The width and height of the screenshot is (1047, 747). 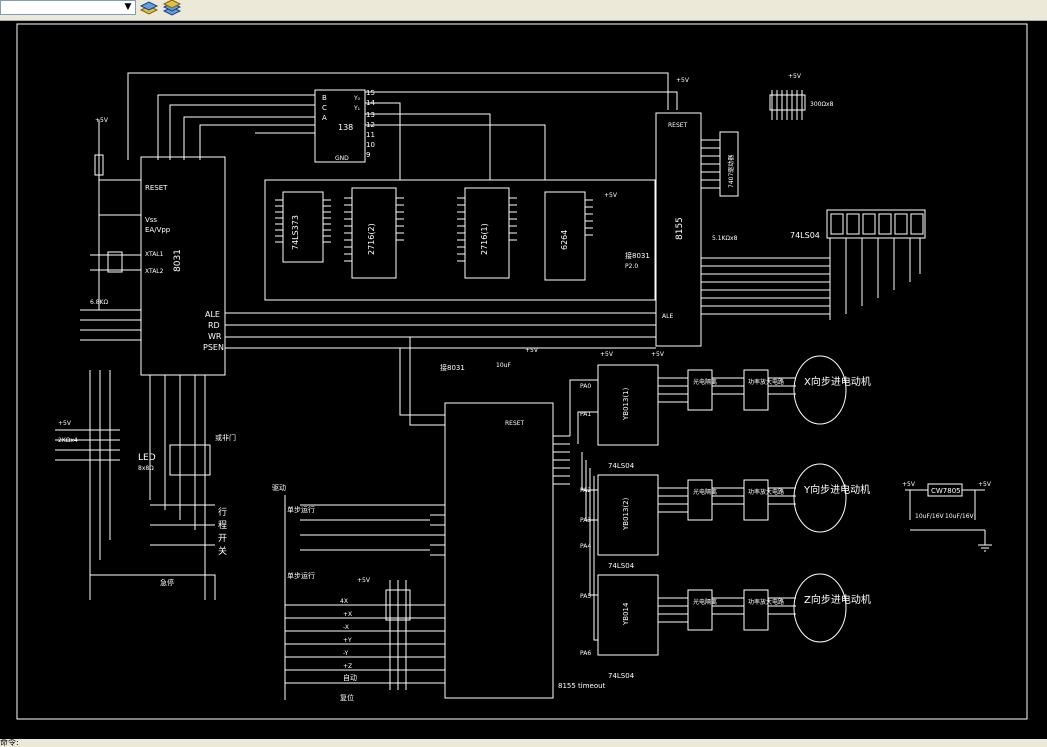 What do you see at coordinates (215, 336) in the screenshot?
I see `mcu-wr-label: WR` at bounding box center [215, 336].